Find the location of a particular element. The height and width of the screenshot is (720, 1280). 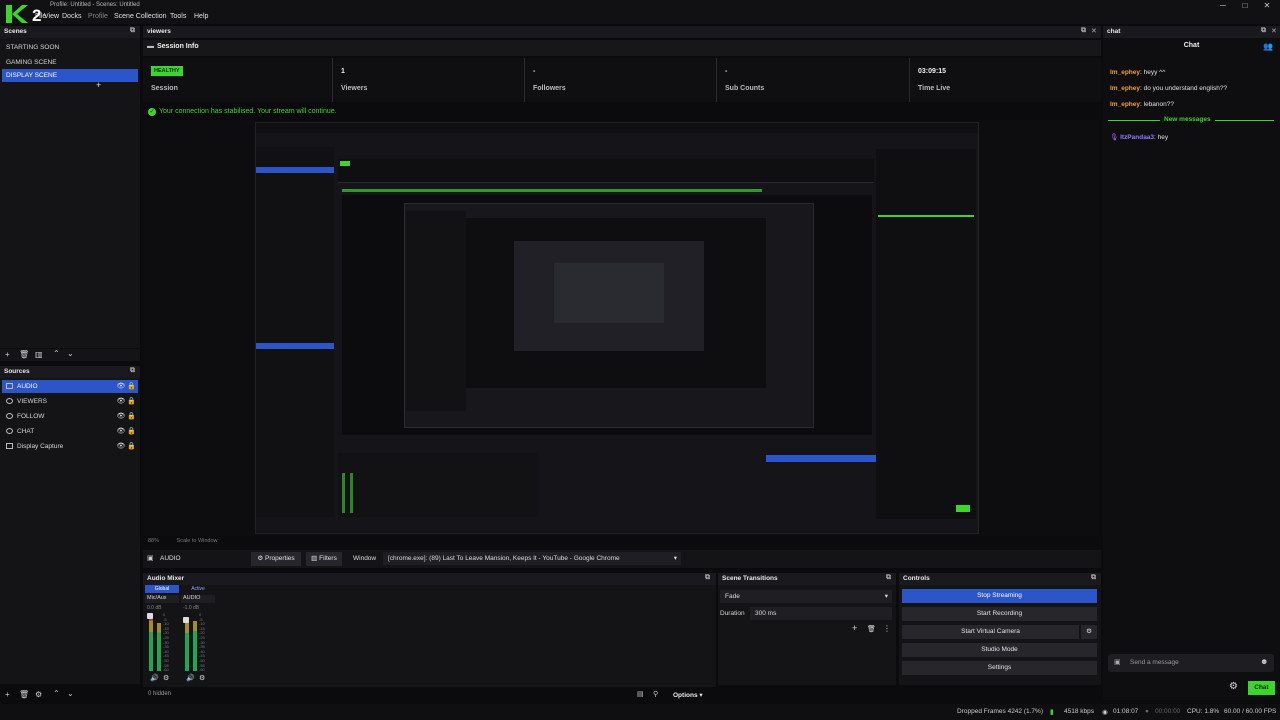

audio-db: -1.0 dB is located at coordinates (191, 608).